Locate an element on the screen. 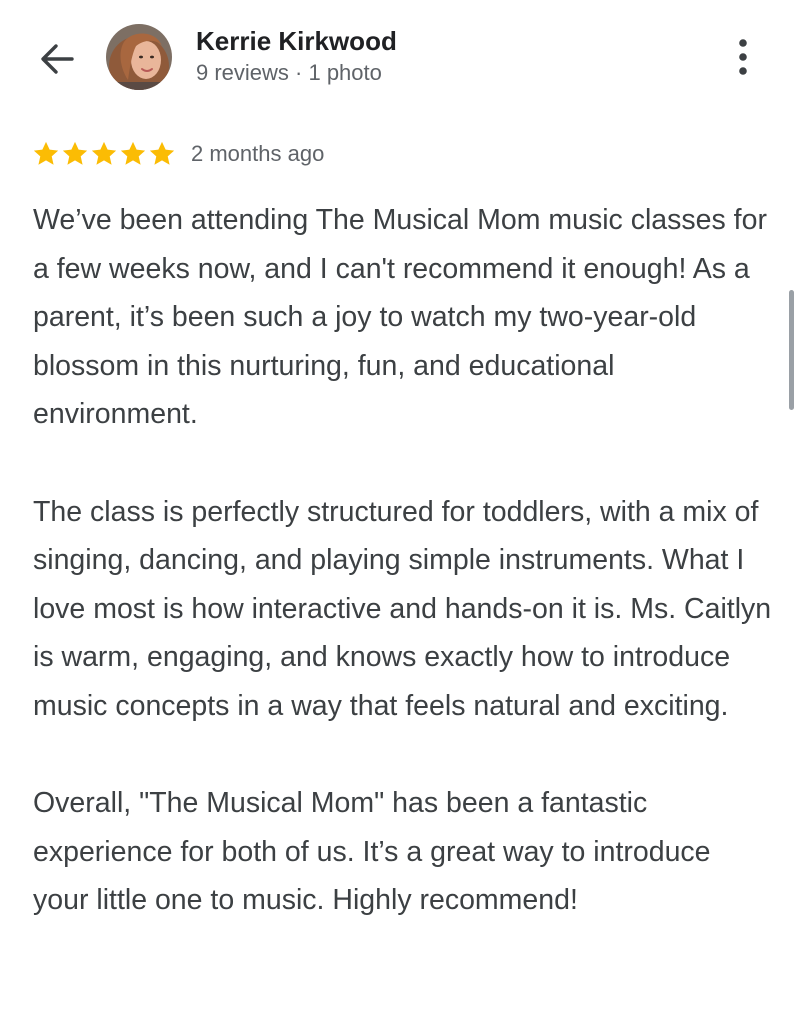 This screenshot has width=800, height=1030. scrollbar-thumb is located at coordinates (791, 350).